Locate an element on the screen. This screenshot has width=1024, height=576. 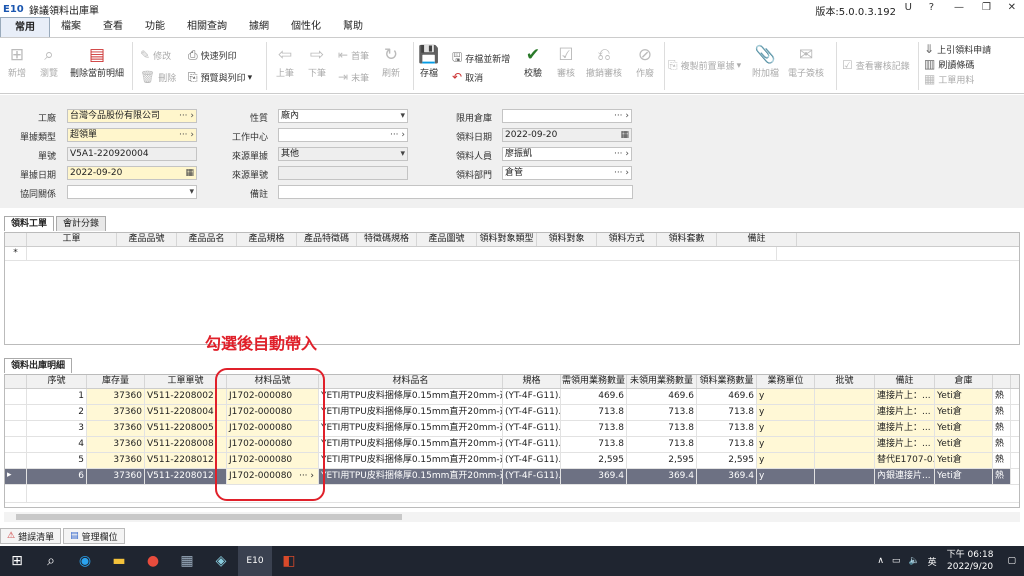
void-button: ⊘ 作廢 is located at coordinates (645, 61).